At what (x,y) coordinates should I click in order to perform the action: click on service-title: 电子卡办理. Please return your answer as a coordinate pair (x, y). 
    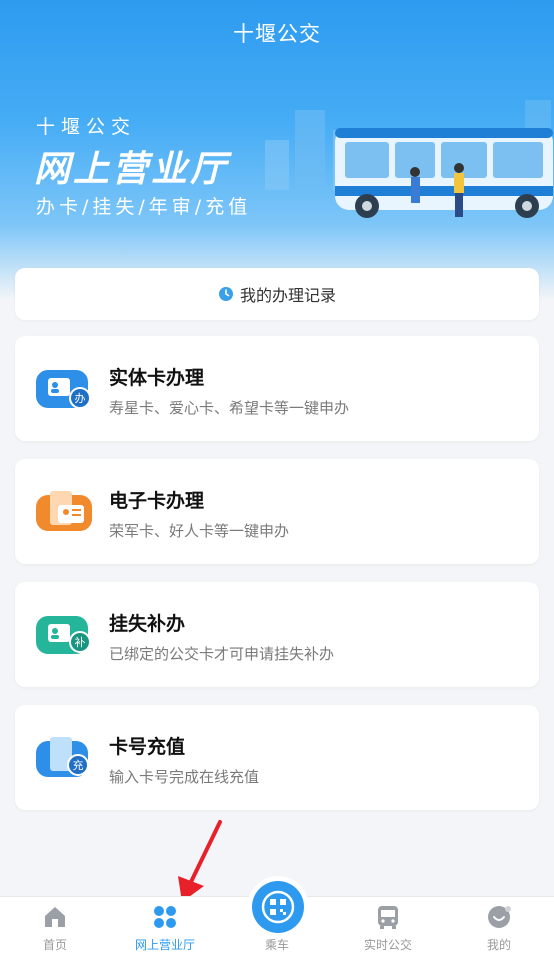
    Looking at the image, I should click on (157, 501).